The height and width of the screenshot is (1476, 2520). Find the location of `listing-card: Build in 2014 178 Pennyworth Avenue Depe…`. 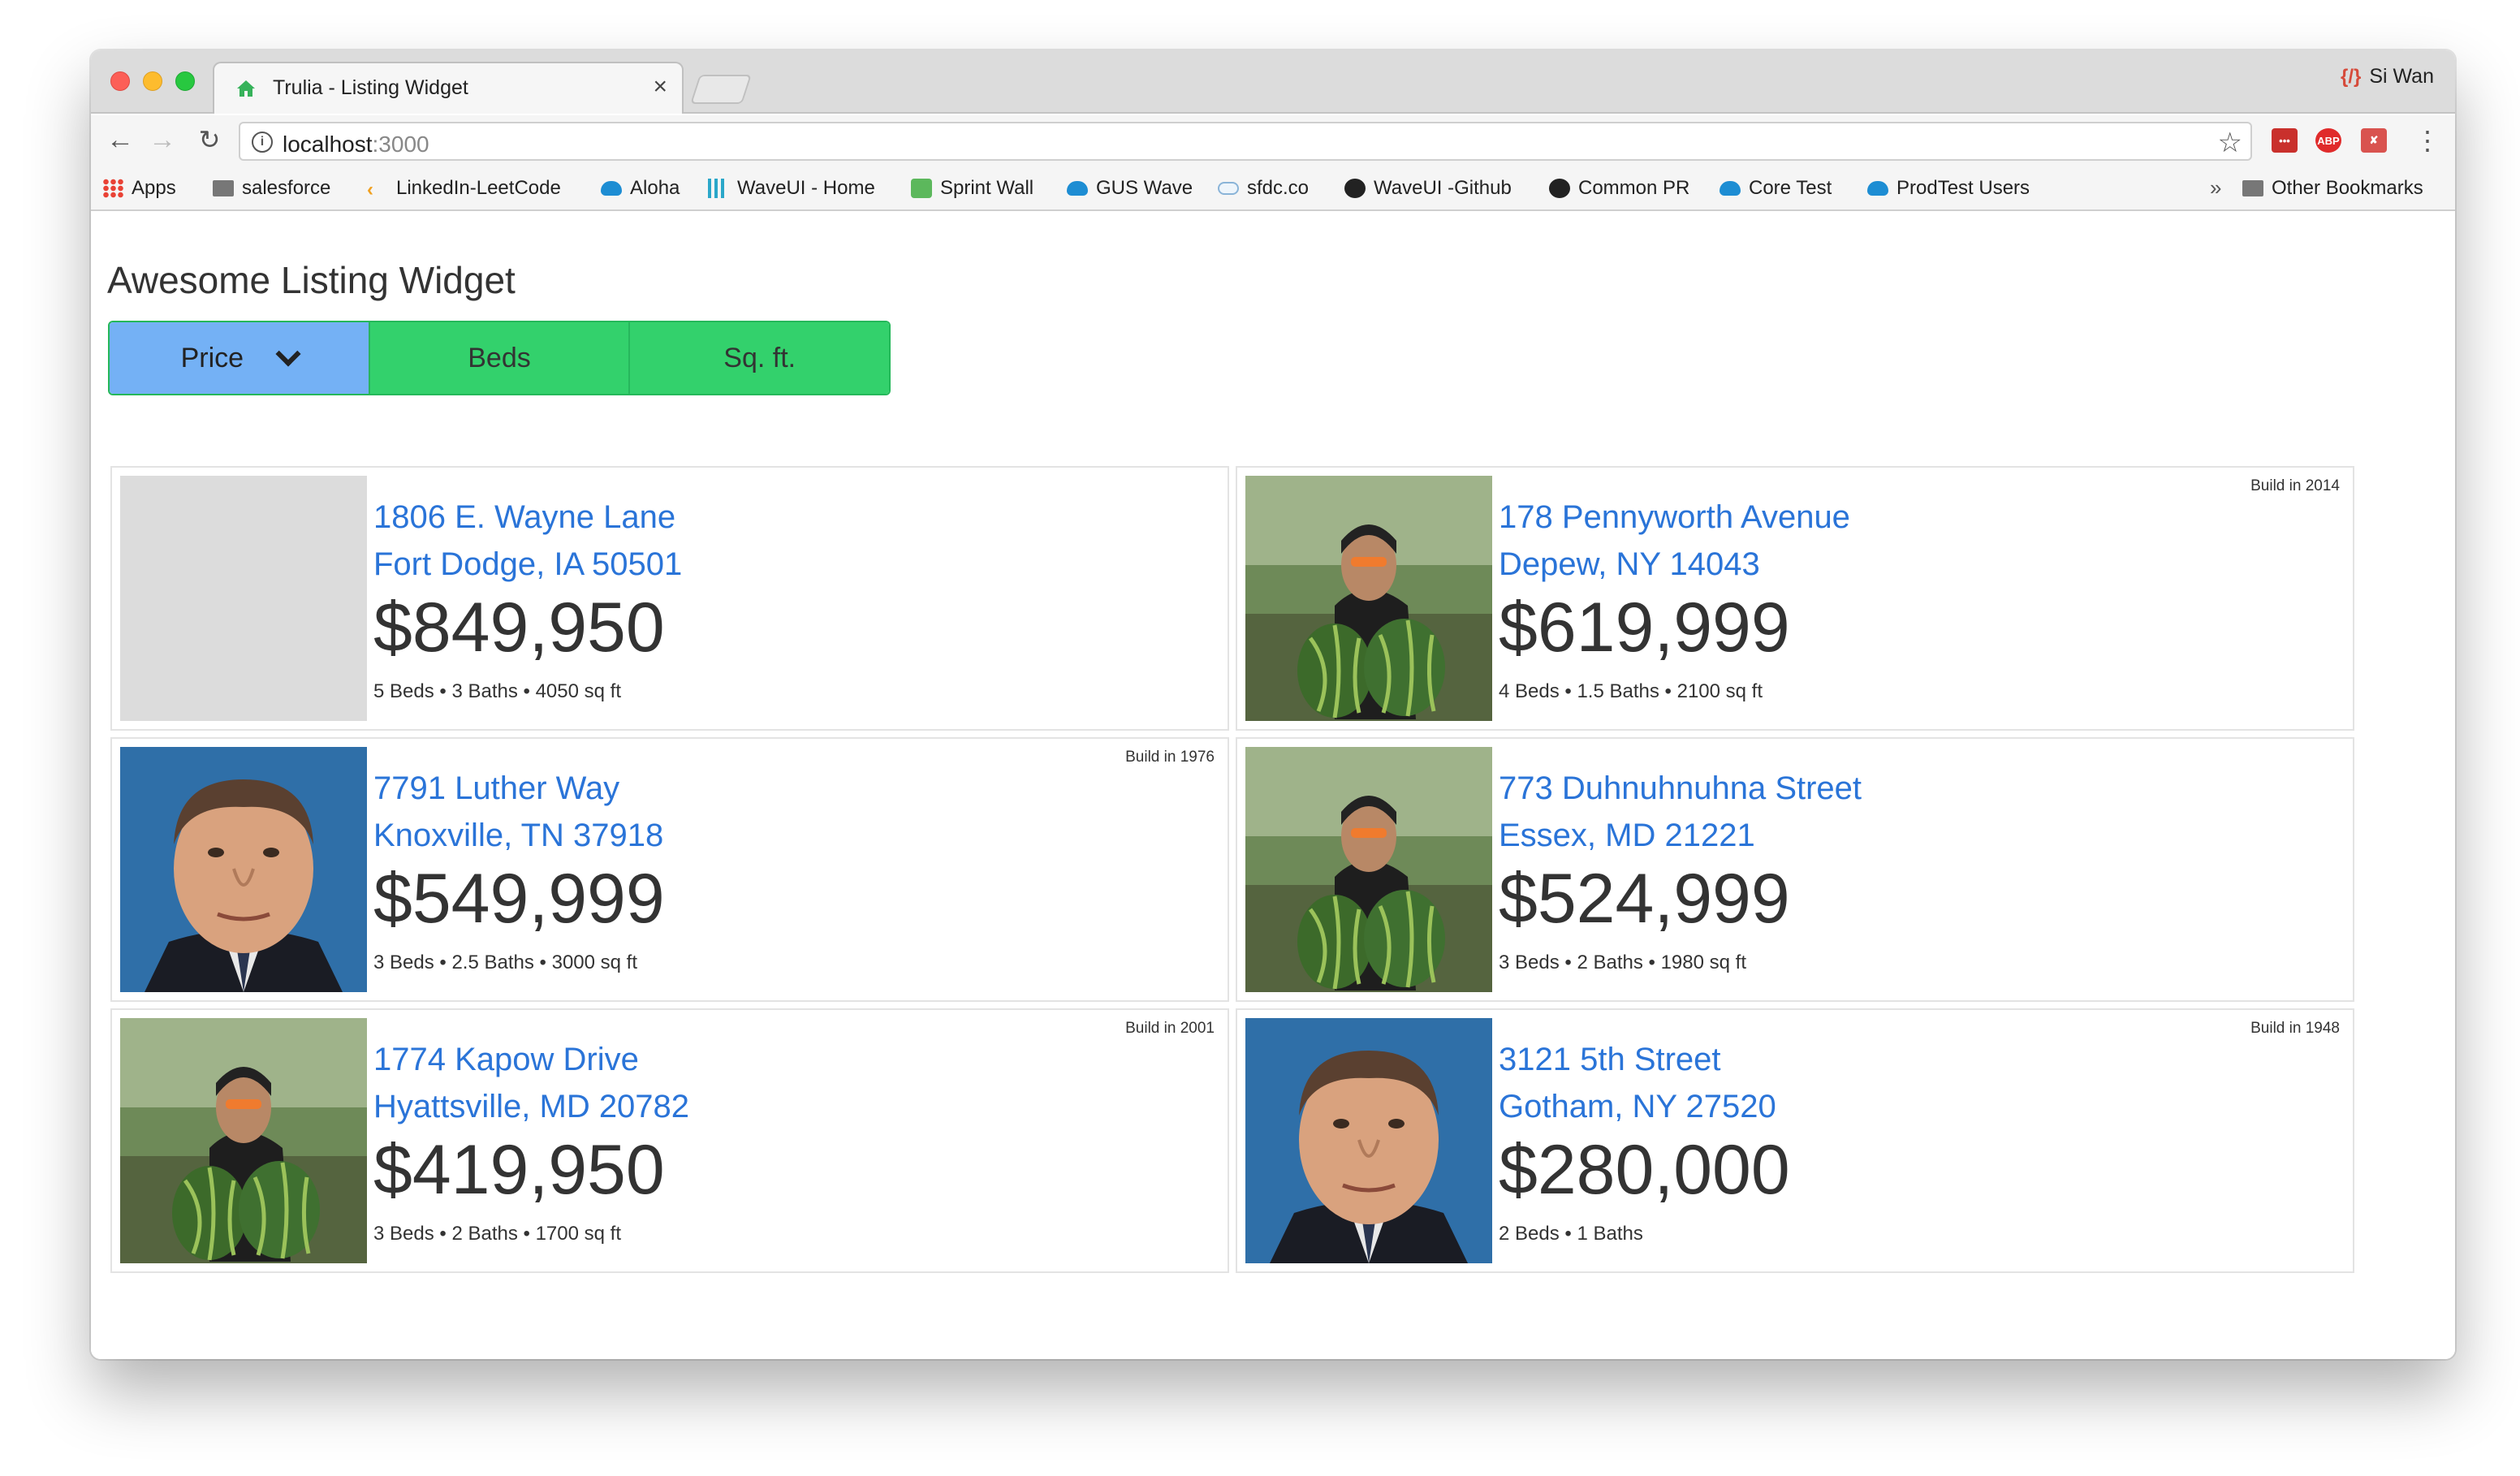

listing-card: Build in 2014 178 Pennyworth Avenue Depe… is located at coordinates (1795, 598).